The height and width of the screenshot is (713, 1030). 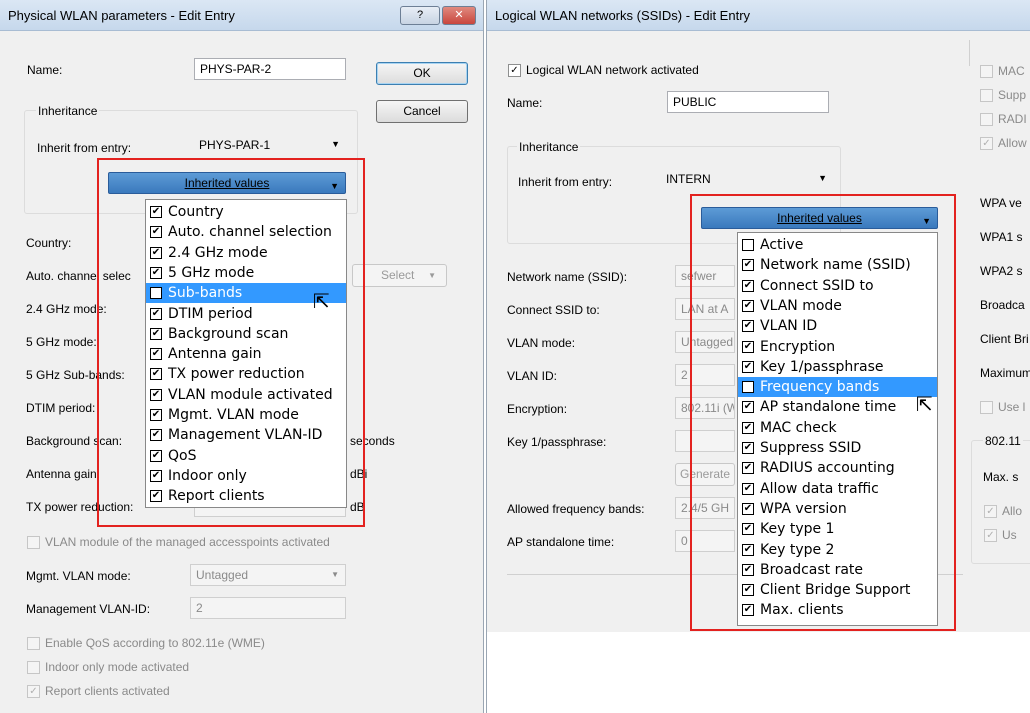 What do you see at coordinates (1001, 237) in the screenshot?
I see `wpa1-label: WPA1 s` at bounding box center [1001, 237].